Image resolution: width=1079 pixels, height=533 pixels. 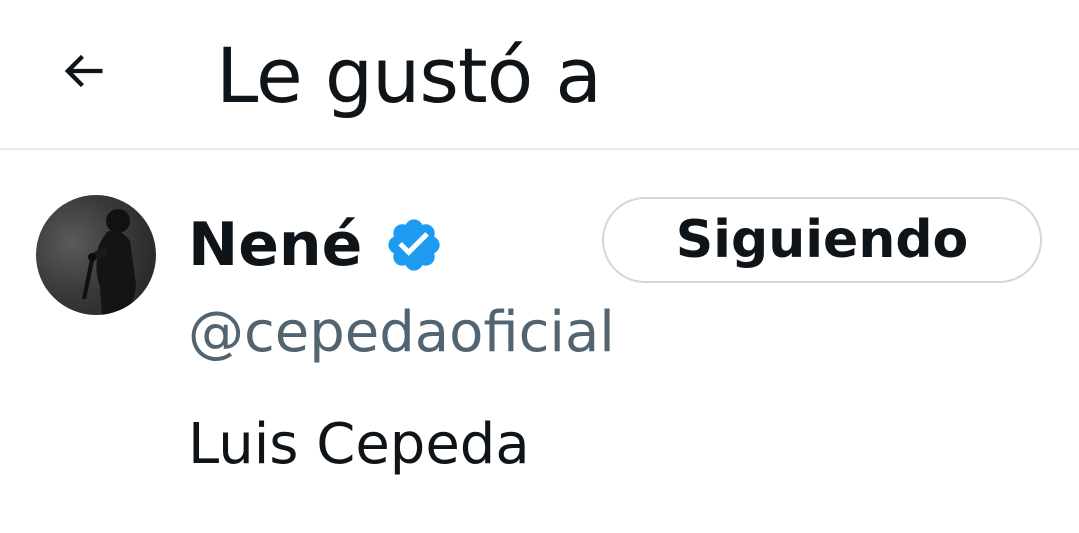 What do you see at coordinates (414, 245) in the screenshot?
I see `verified-badge-icon` at bounding box center [414, 245].